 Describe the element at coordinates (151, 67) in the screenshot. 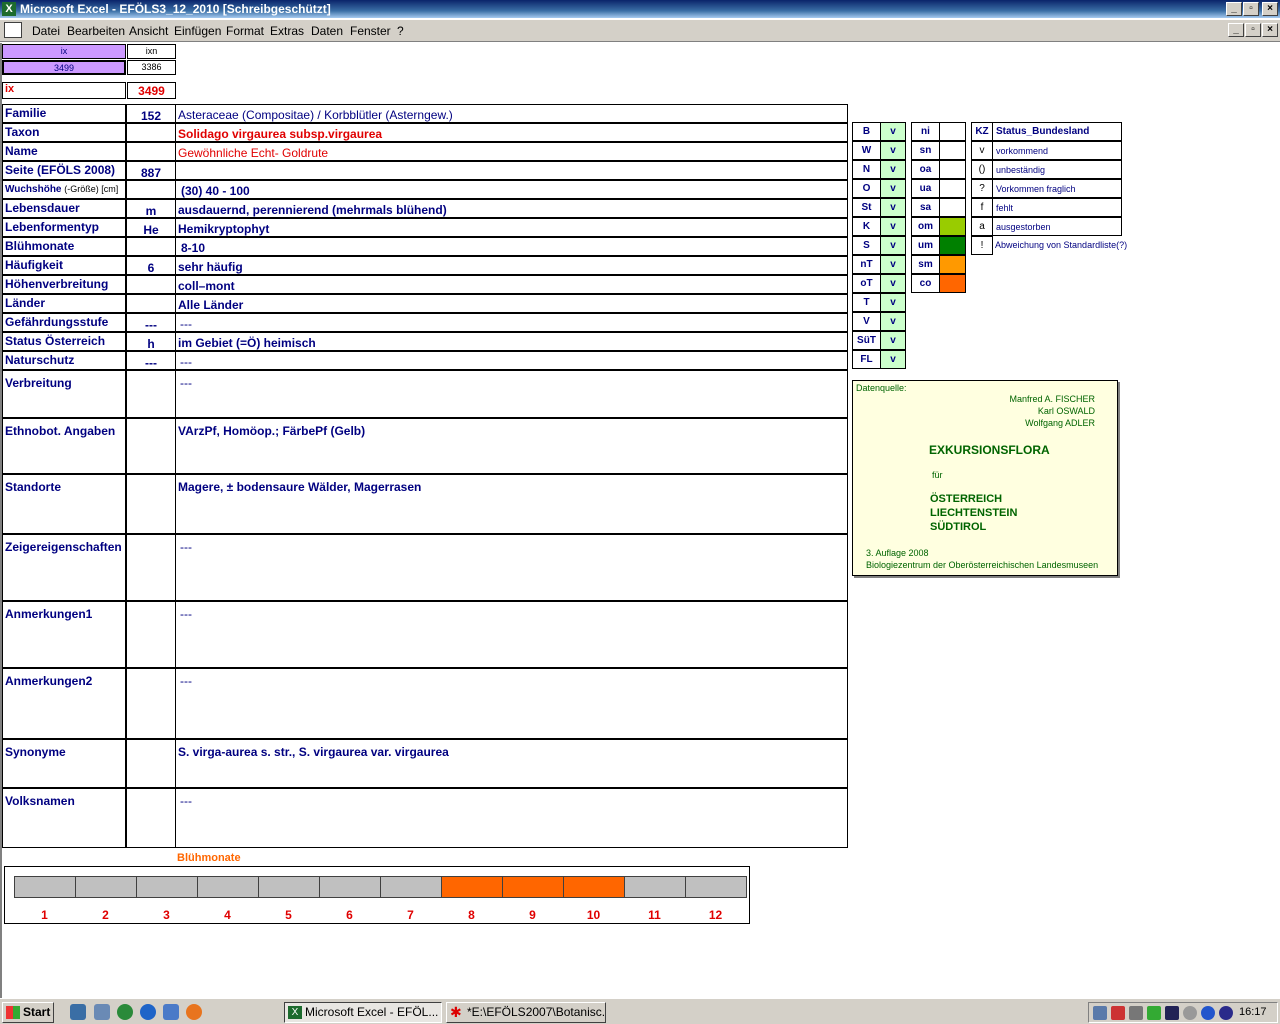

I see `ixn-value-cell: 3386` at that location.